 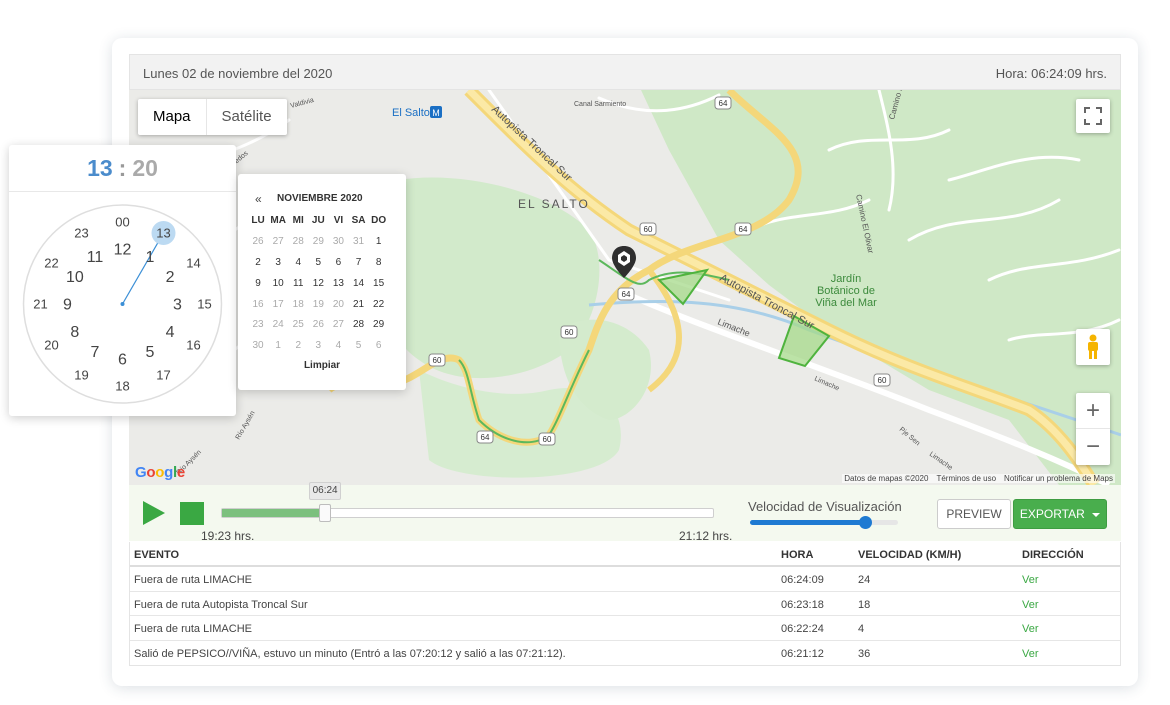 I want to click on table-row: Fuera de ruta LIMACHE 06:22:24 4 Ver, so click(x=625, y=628).